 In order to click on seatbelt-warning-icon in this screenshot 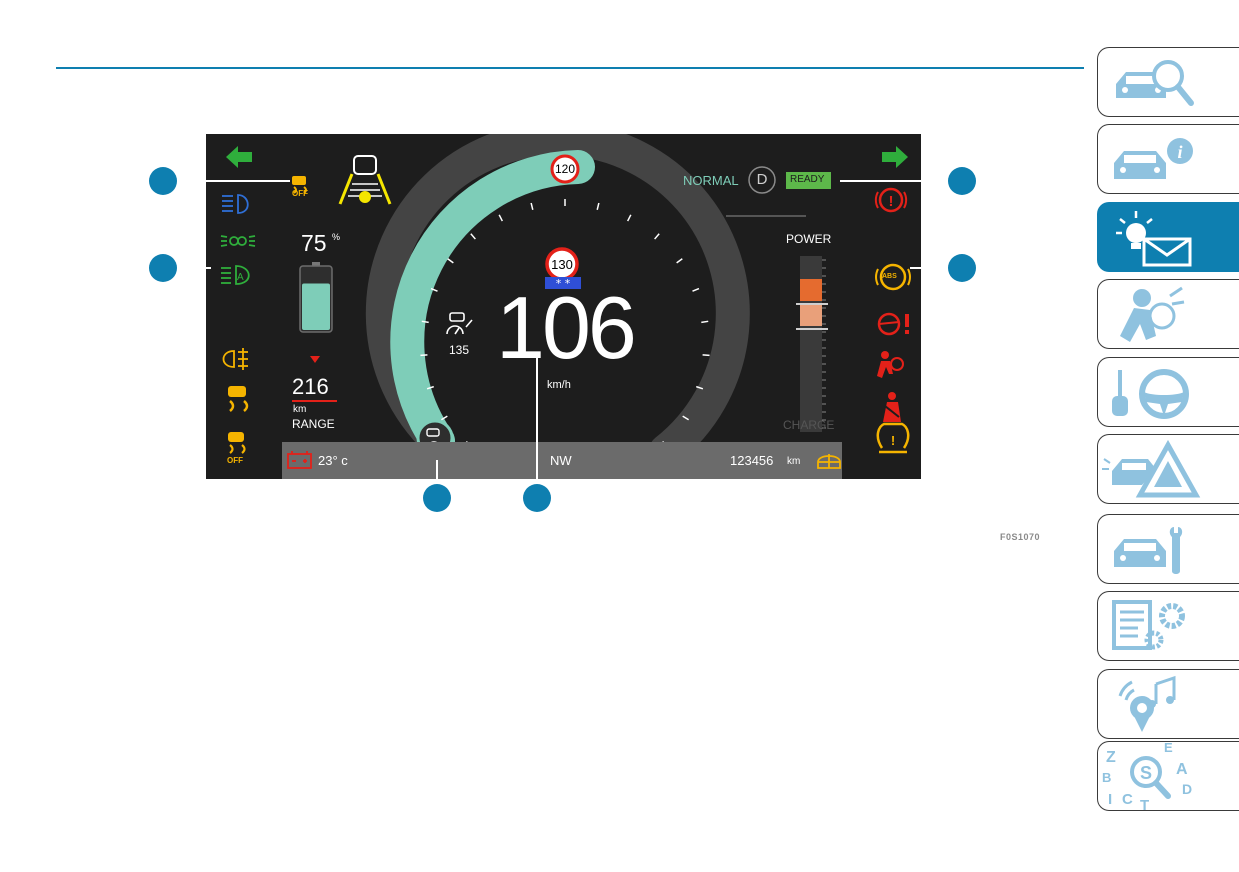, I will do `click(892, 407)`.